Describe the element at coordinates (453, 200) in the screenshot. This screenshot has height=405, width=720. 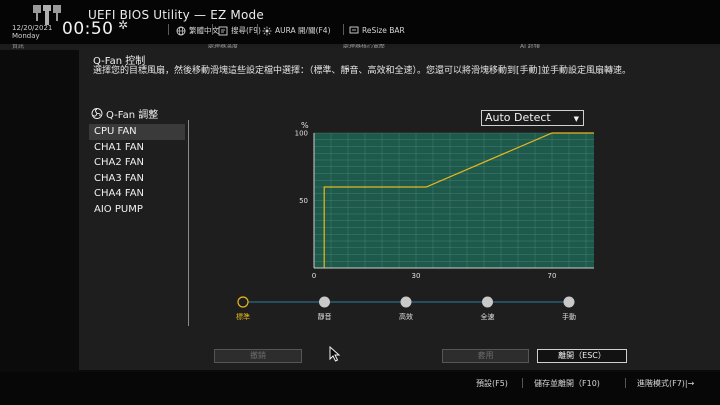
I see `chart-grid` at that location.